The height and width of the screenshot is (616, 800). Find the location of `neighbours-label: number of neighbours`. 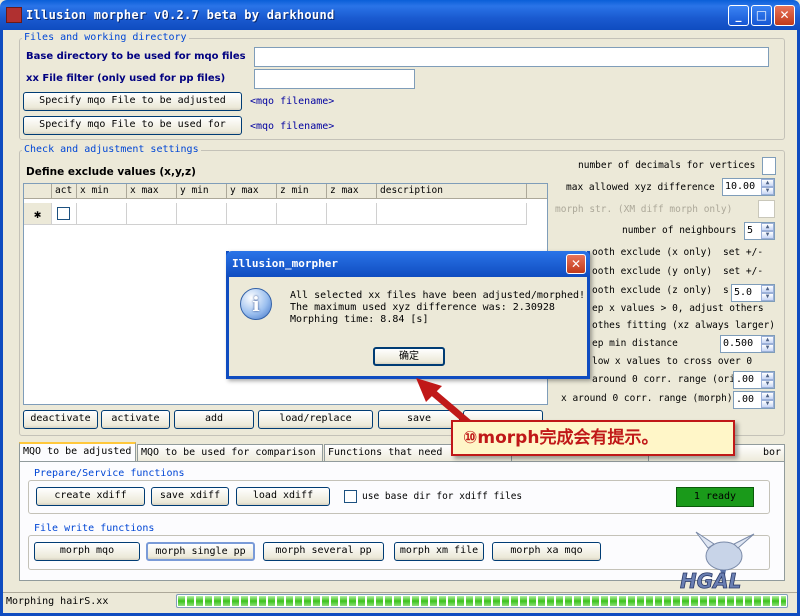

neighbours-label: number of neighbours is located at coordinates (679, 230).